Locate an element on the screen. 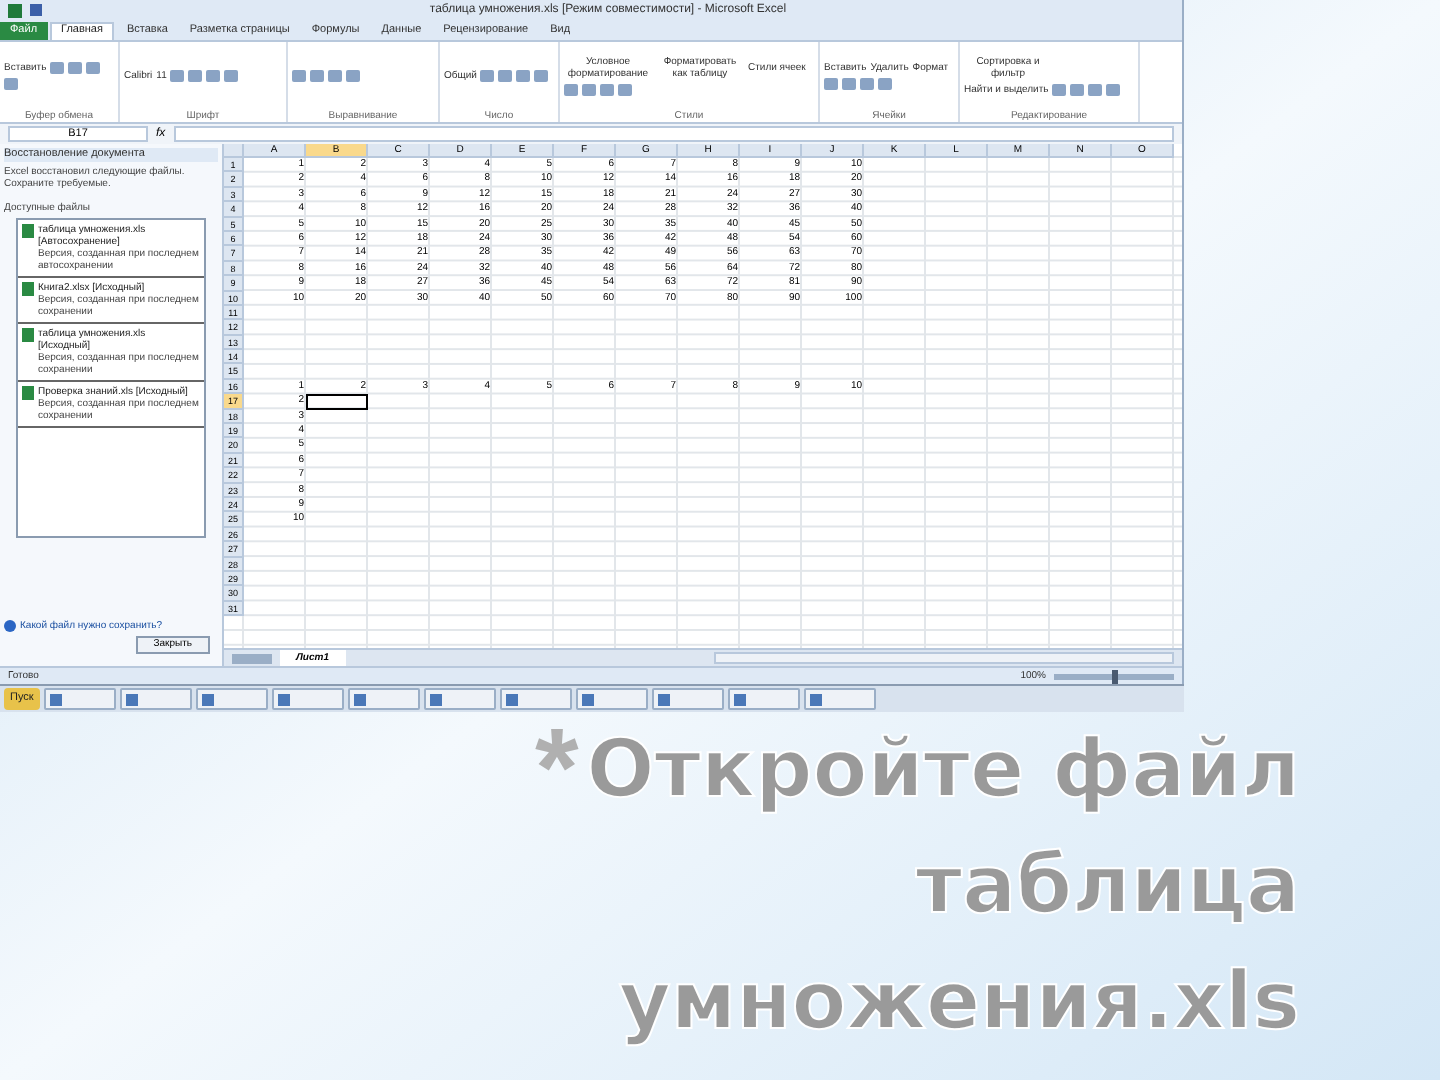 The width and height of the screenshot is (1440, 1080). horizontal-scrollbar is located at coordinates (944, 658).